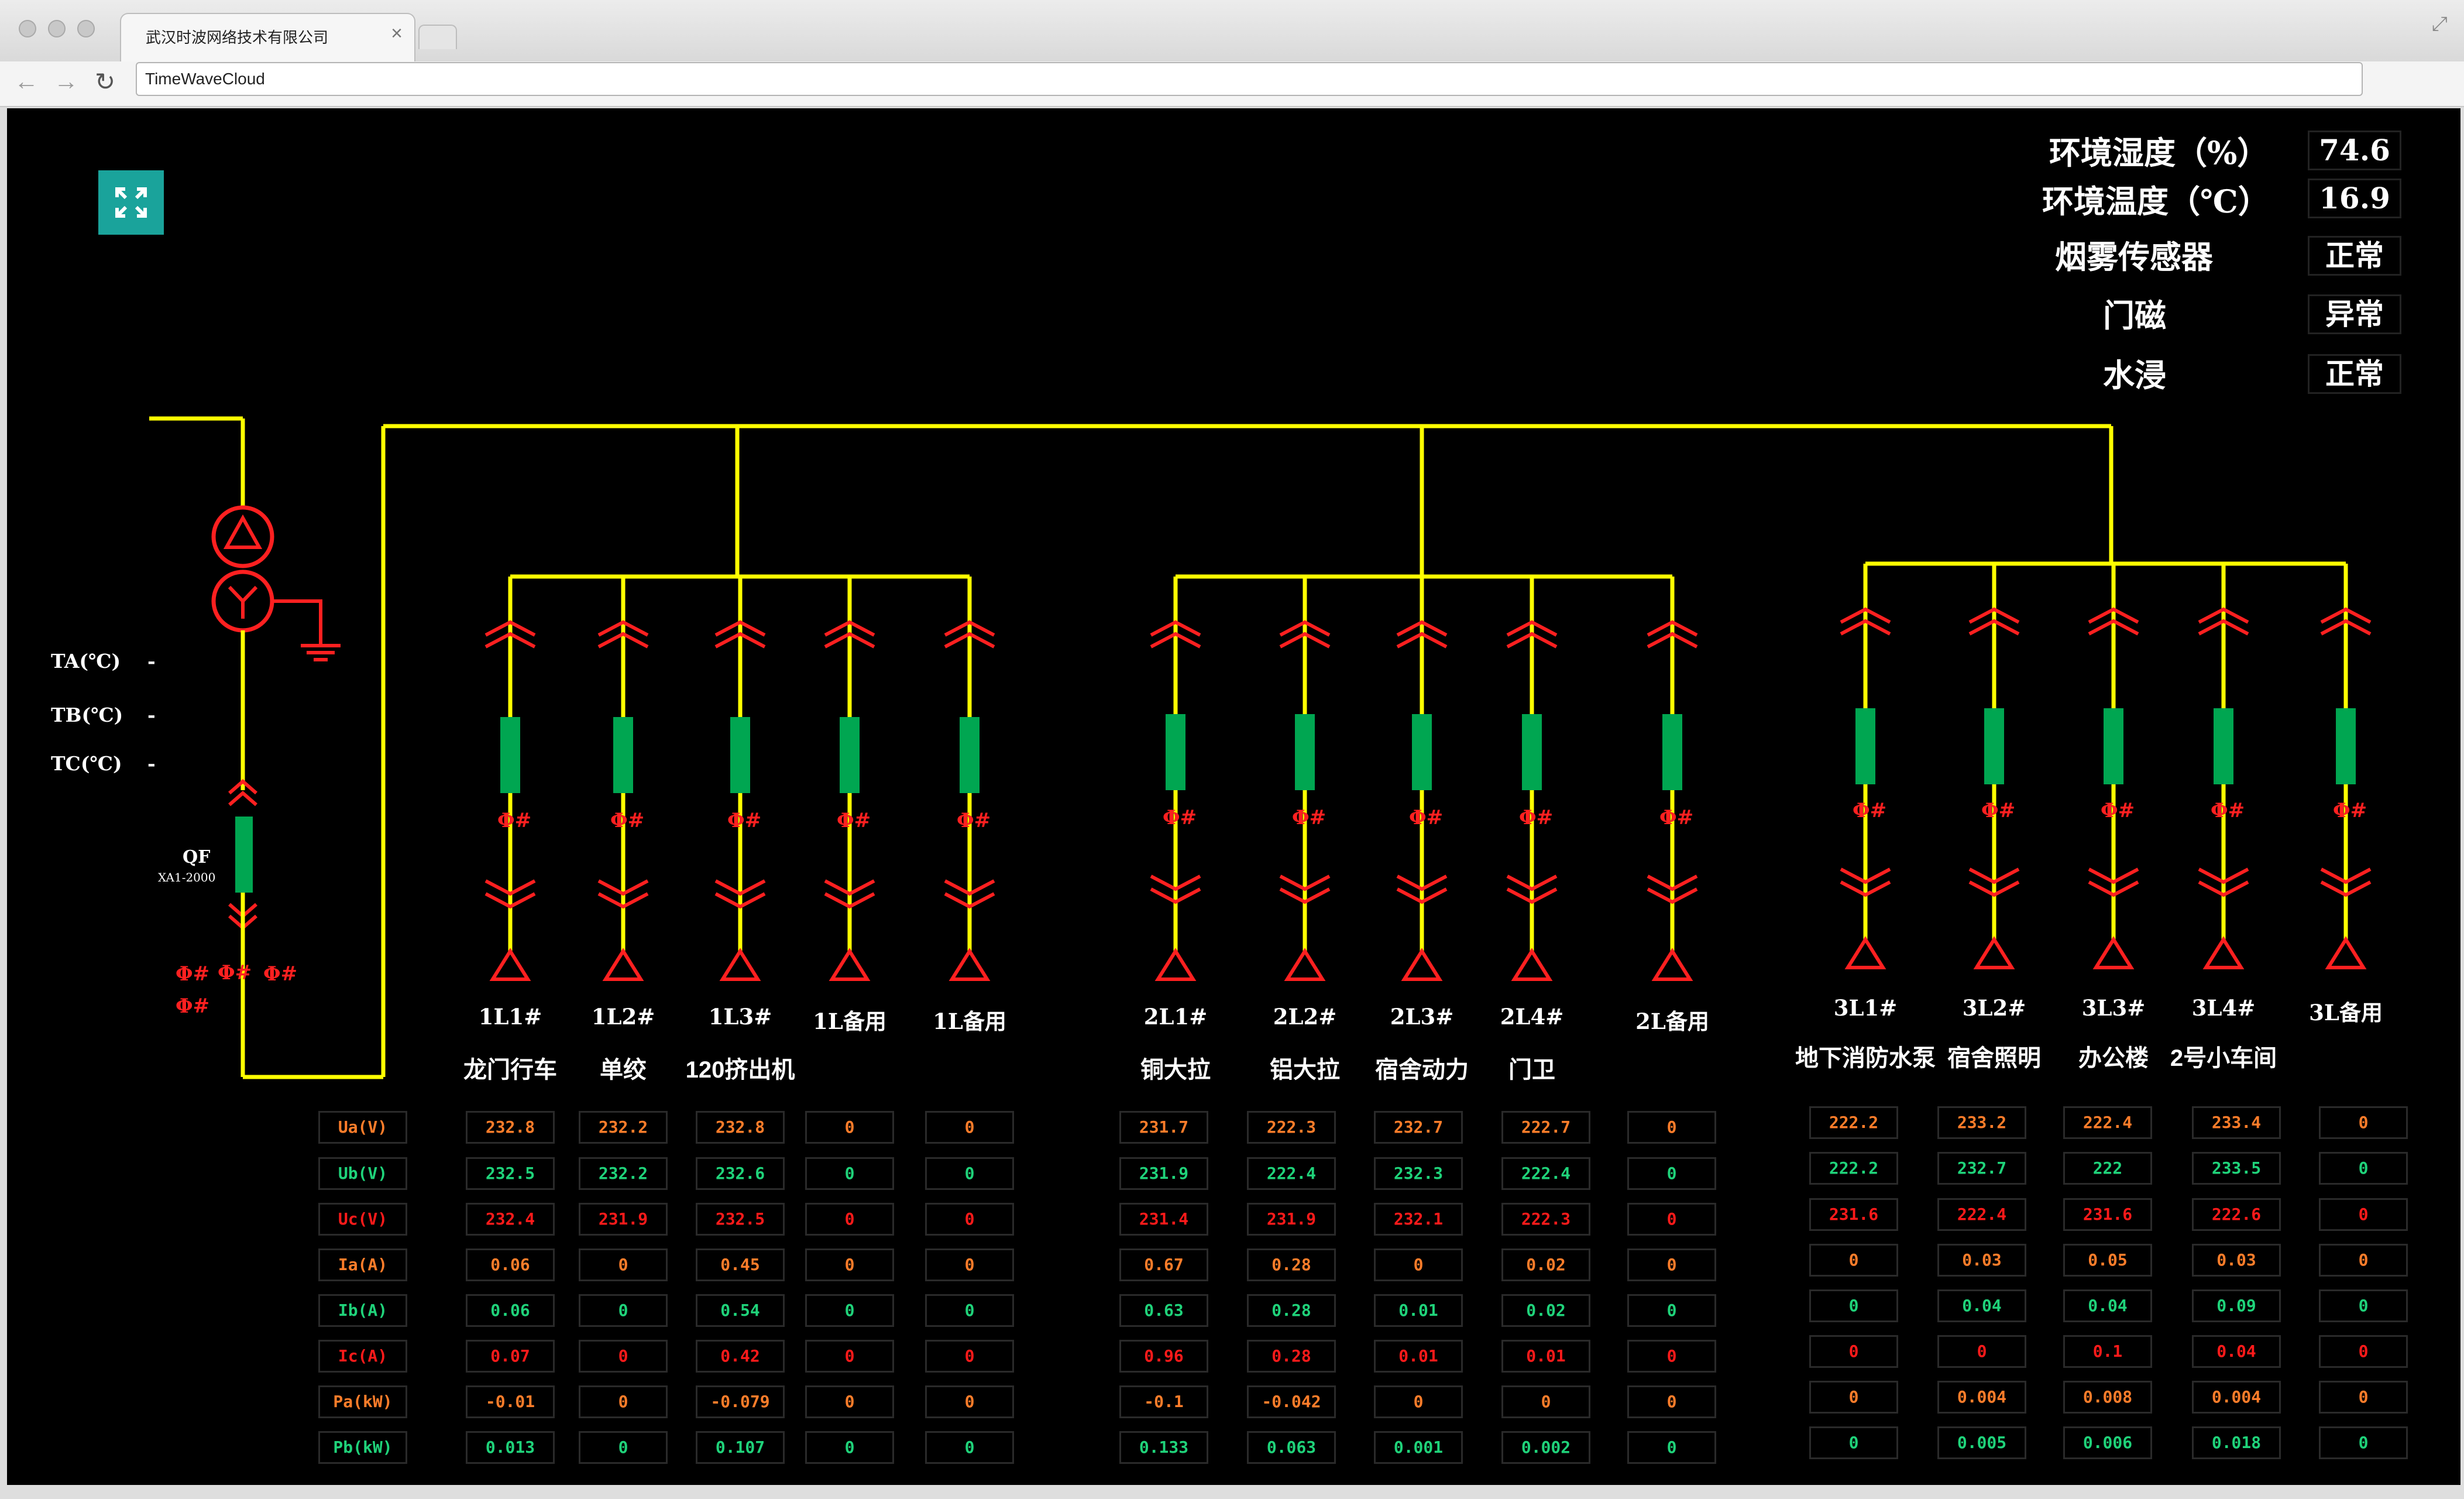  I want to click on value-cell: 0.008, so click(2107, 1397).